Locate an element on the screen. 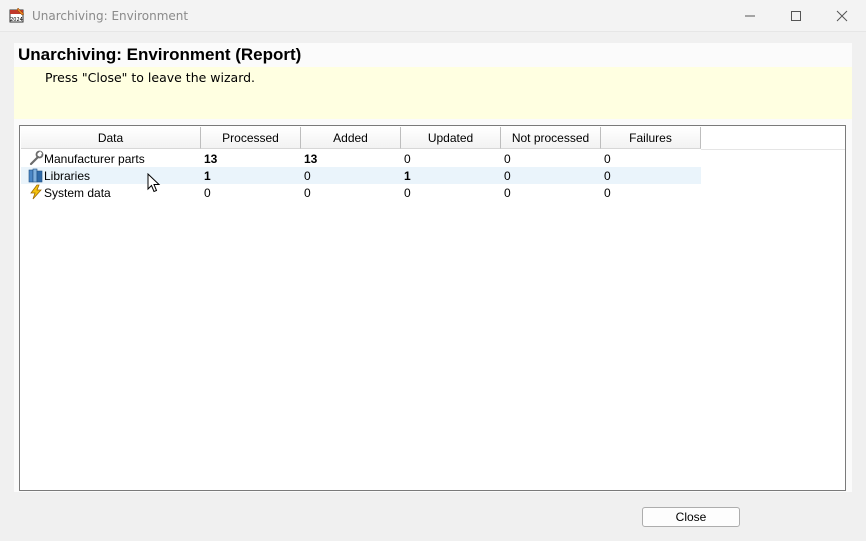 The width and height of the screenshot is (866, 541). title-bar: 2024 Unarchiving: Environment is located at coordinates (433, 16).